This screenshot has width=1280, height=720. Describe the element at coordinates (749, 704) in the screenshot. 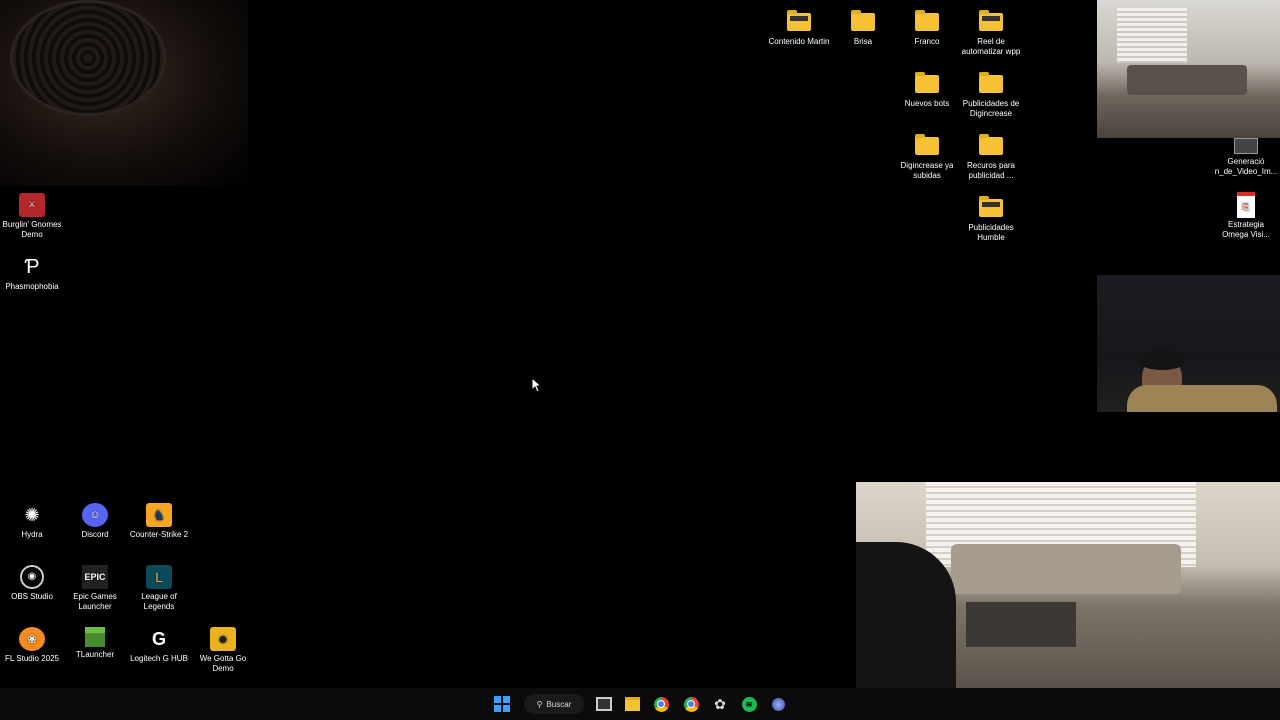

I see `spotify-icon: ≋` at that location.